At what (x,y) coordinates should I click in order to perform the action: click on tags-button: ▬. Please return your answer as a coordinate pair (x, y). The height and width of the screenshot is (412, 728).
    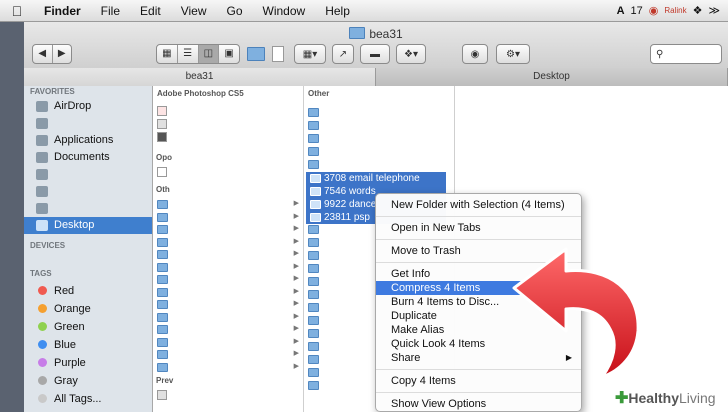
    Looking at the image, I should click on (375, 54).